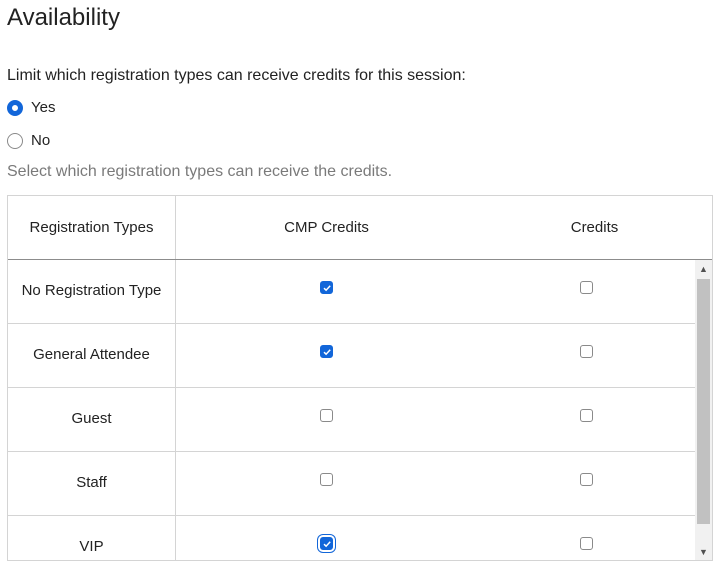 The height and width of the screenshot is (569, 723). What do you see at coordinates (326, 227) in the screenshot?
I see `header-cmp-credits: CMP Credits` at bounding box center [326, 227].